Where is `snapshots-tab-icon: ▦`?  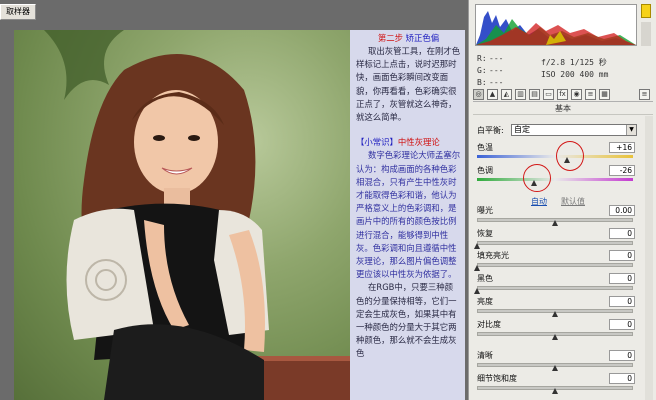 snapshots-tab-icon: ▦ is located at coordinates (604, 94).